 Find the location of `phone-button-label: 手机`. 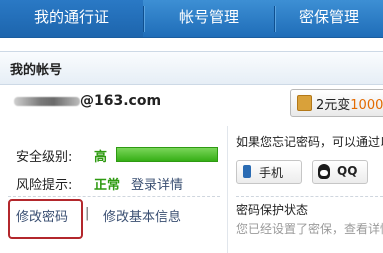

phone-button-label: 手机 is located at coordinates (271, 173).